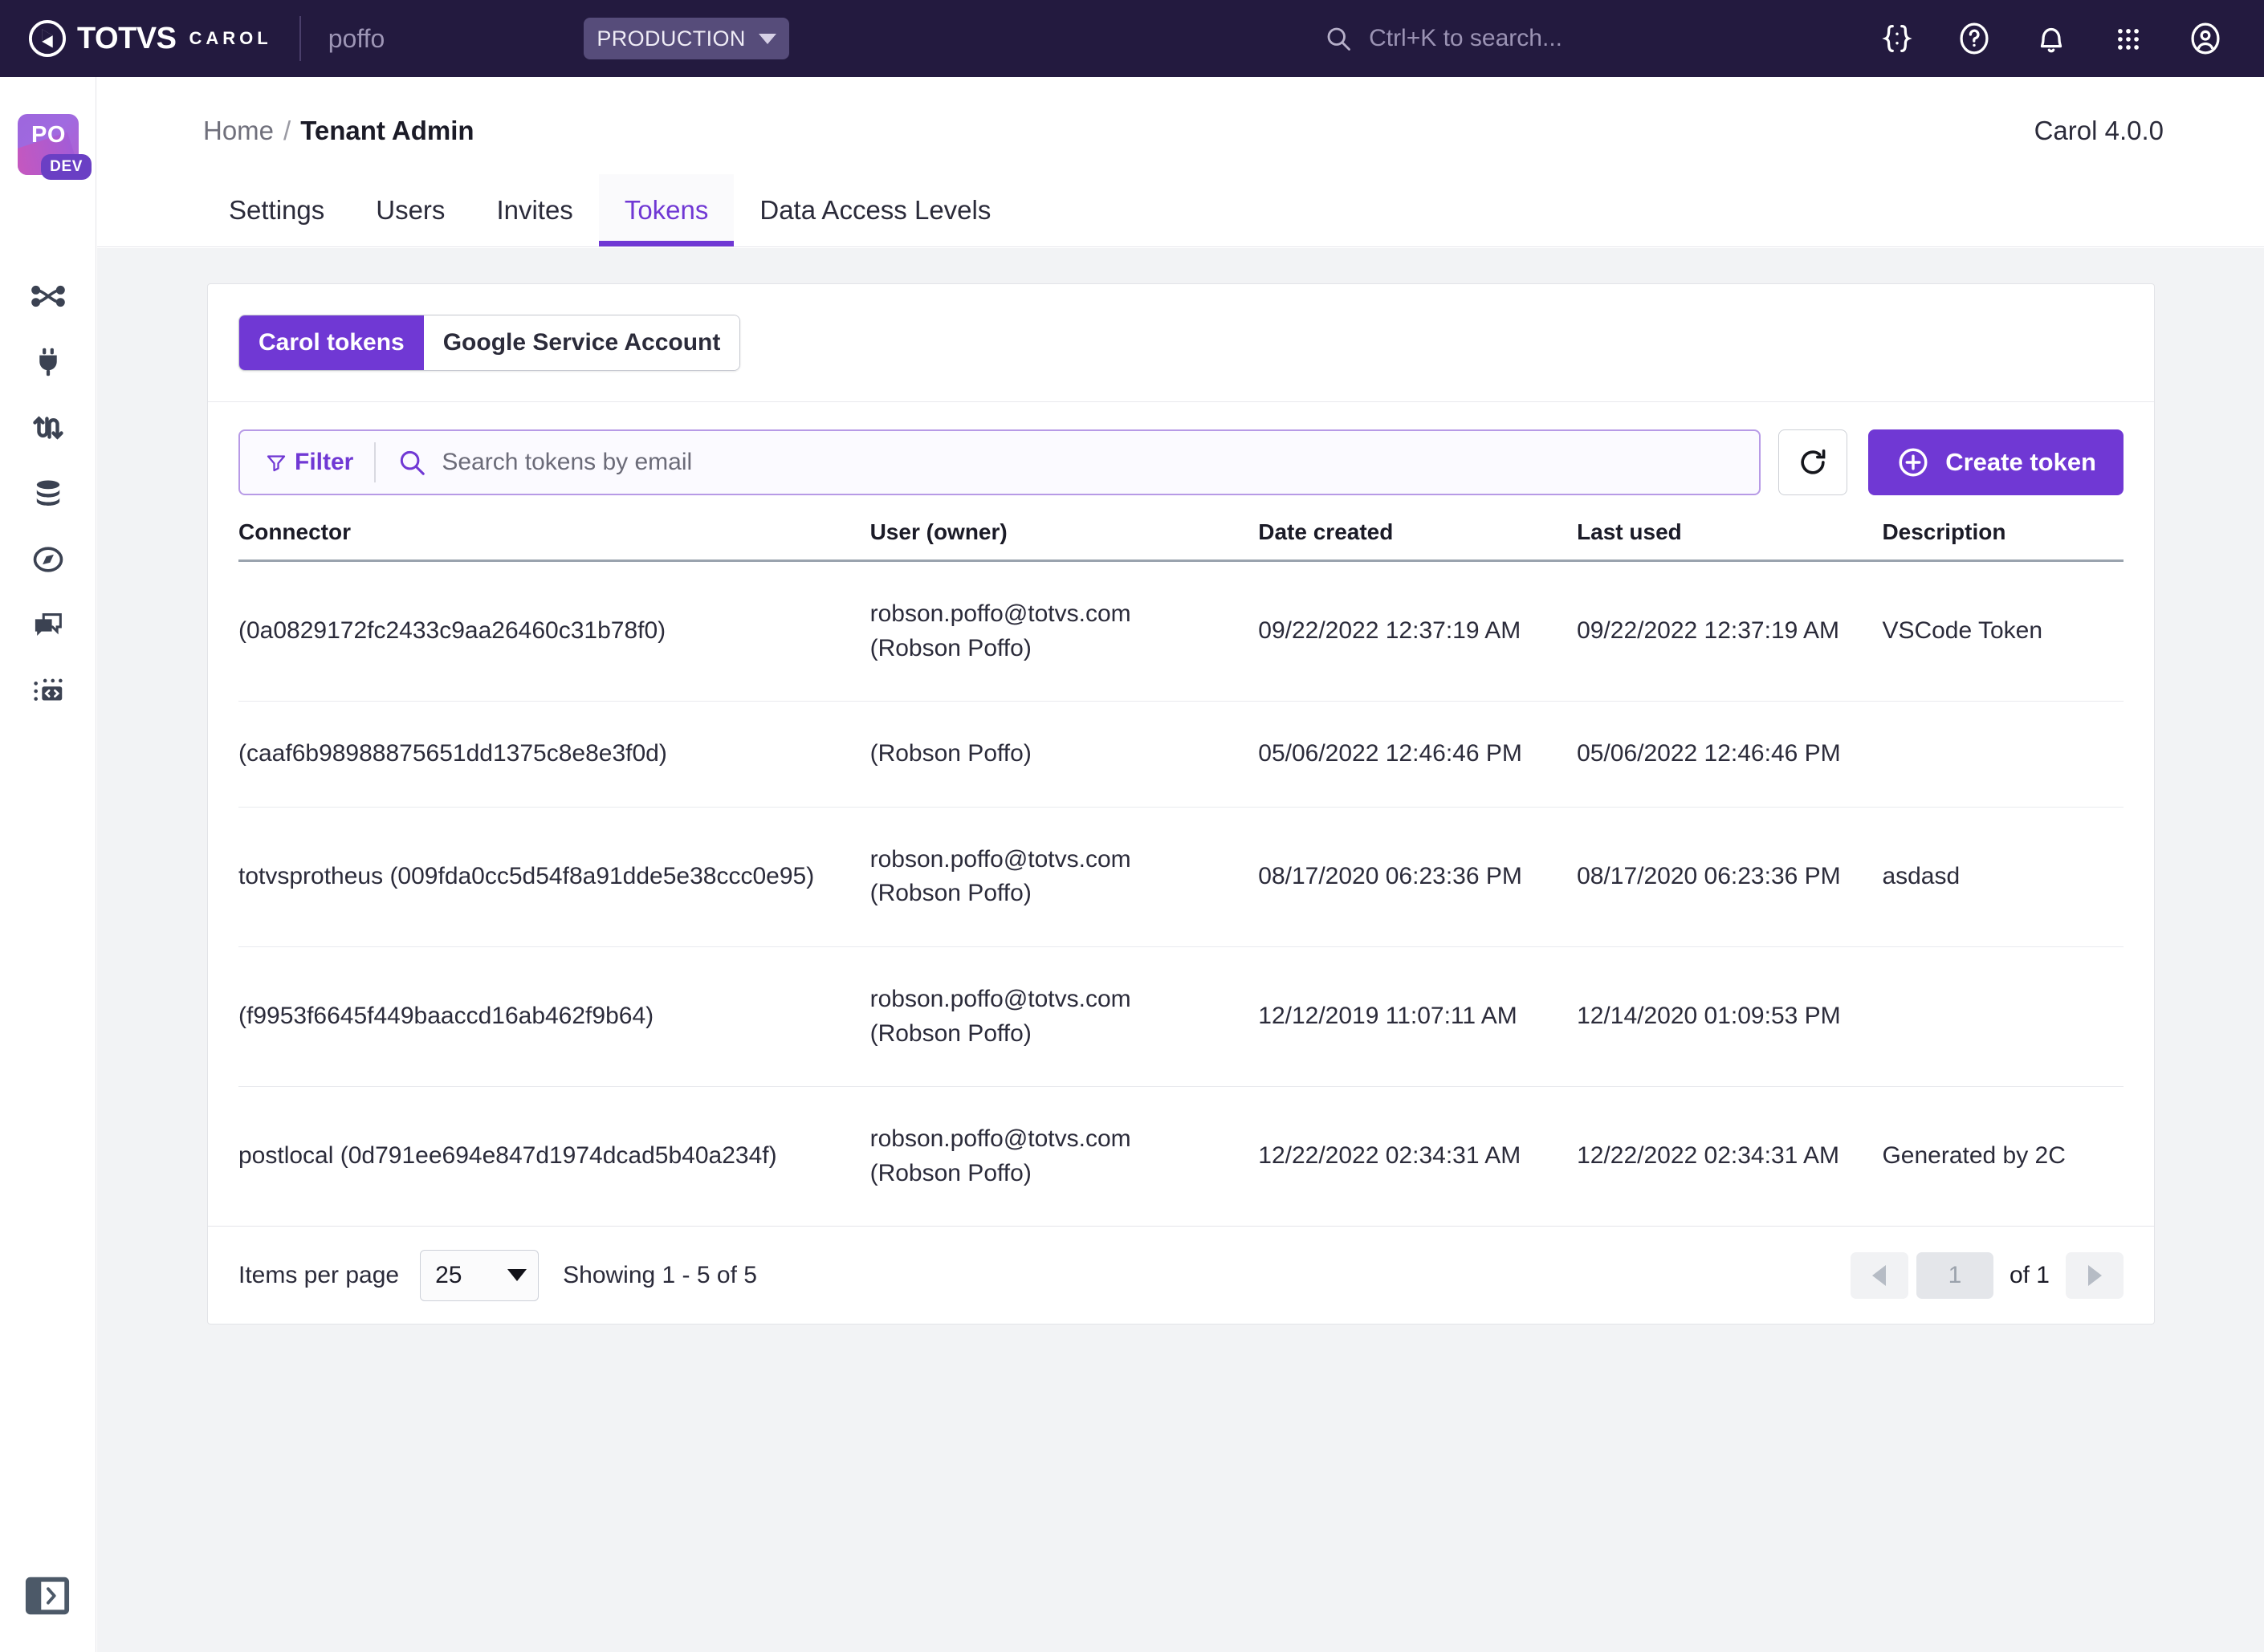  Describe the element at coordinates (48, 691) in the screenshot. I see `sidebar-item-code` at that location.